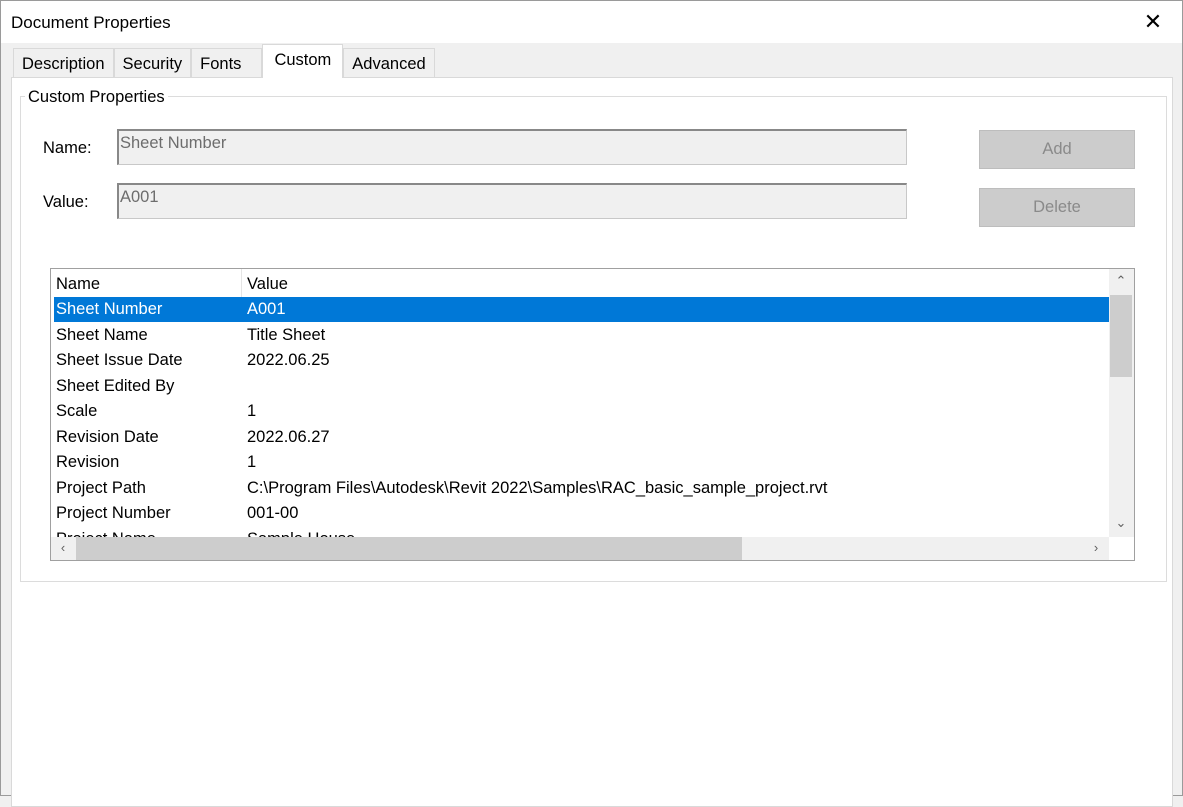 The height and width of the screenshot is (807, 1183). I want to click on list-row: Revision 1, so click(581, 462).